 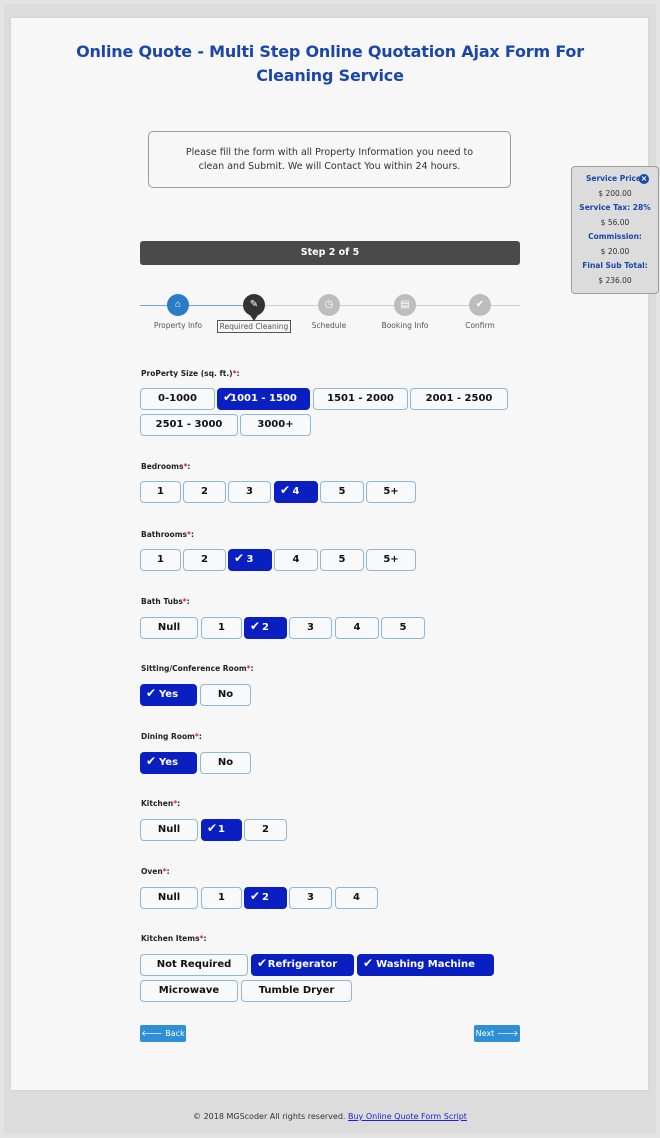 I want to click on id-card-icon: ▤, so click(x=405, y=305).